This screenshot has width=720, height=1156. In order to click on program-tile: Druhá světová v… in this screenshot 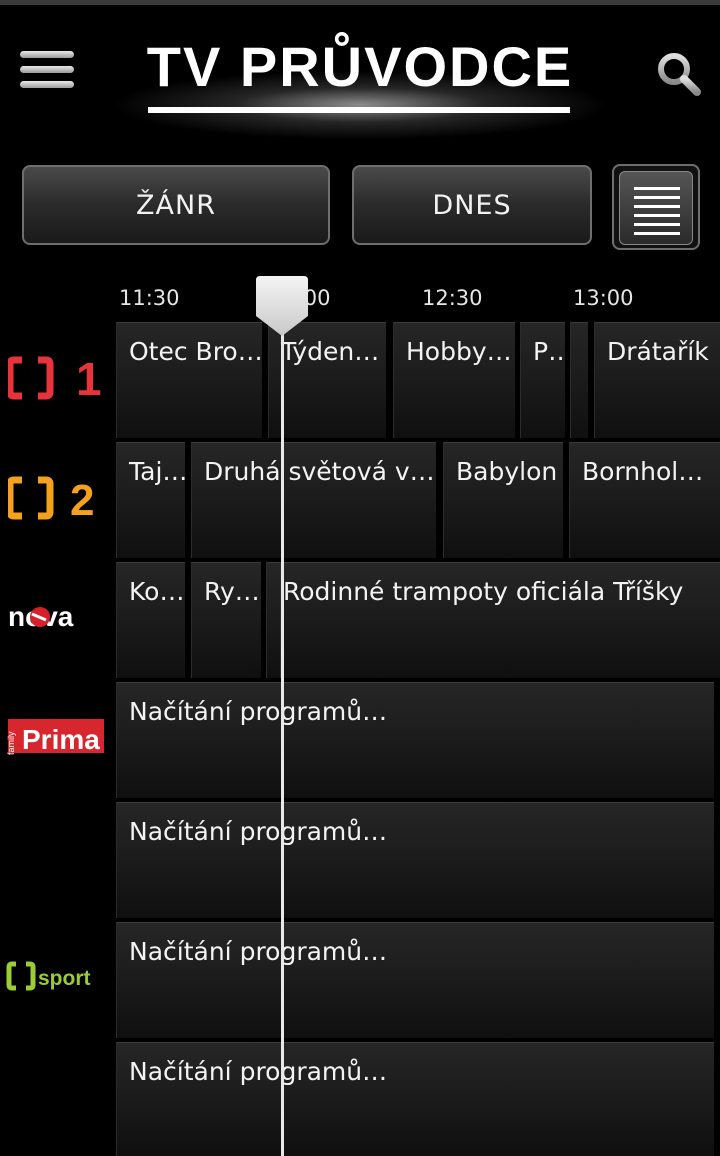, I will do `click(313, 500)`.